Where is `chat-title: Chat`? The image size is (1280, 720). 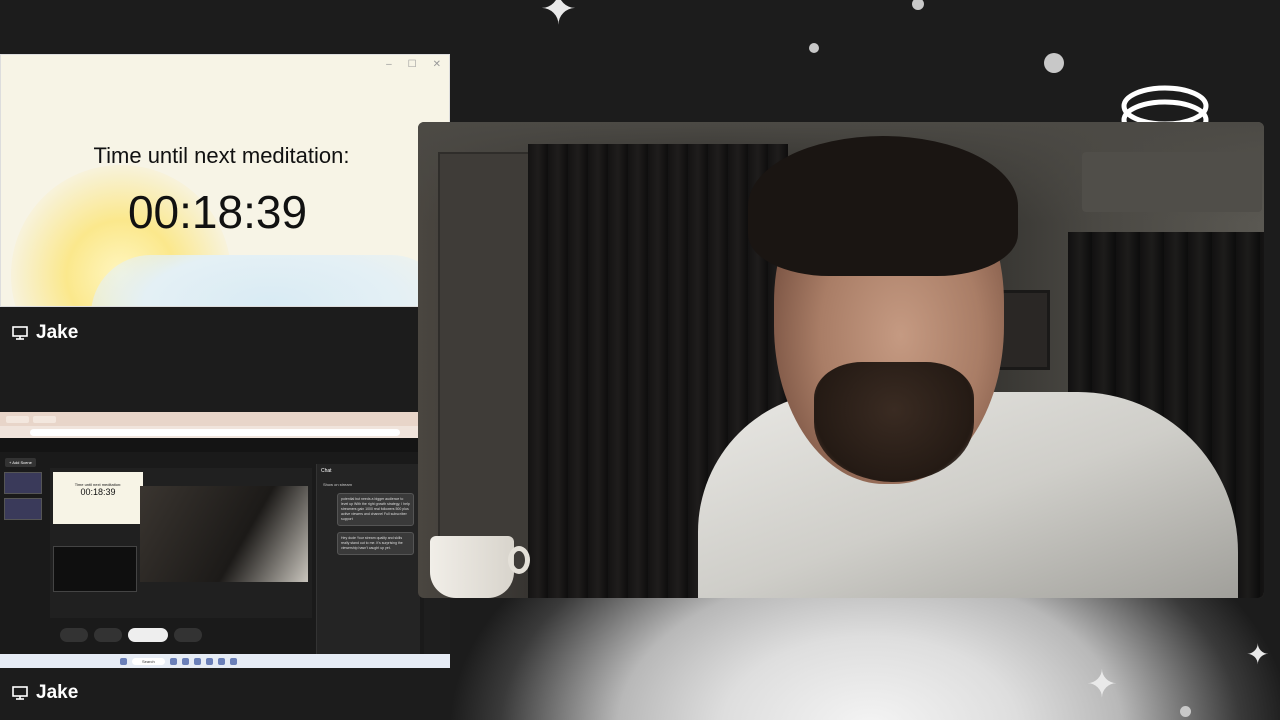
chat-title: Chat is located at coordinates (326, 471).